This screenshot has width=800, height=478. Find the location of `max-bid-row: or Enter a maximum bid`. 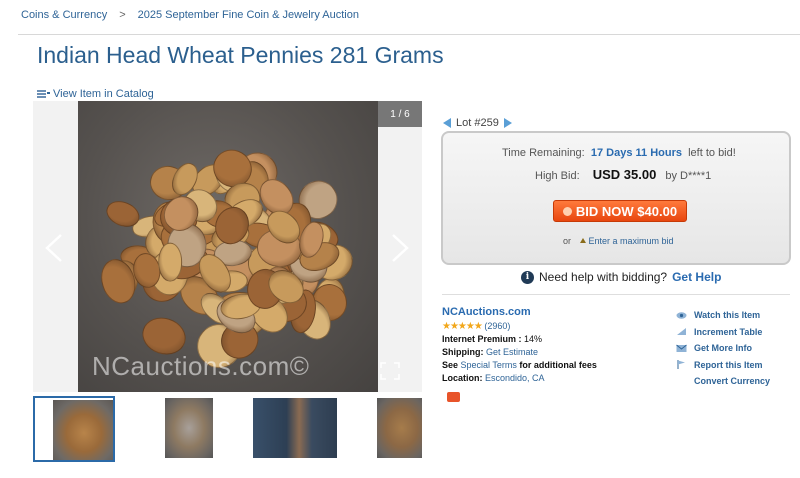

max-bid-row: or Enter a maximum bid is located at coordinates (618, 241).